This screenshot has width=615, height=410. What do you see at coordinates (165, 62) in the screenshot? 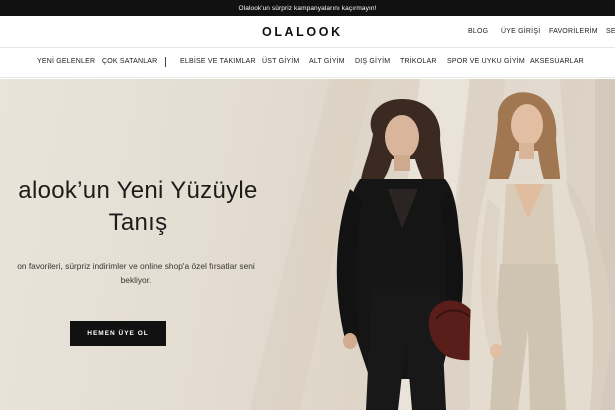
I see `nav-divider` at bounding box center [165, 62].